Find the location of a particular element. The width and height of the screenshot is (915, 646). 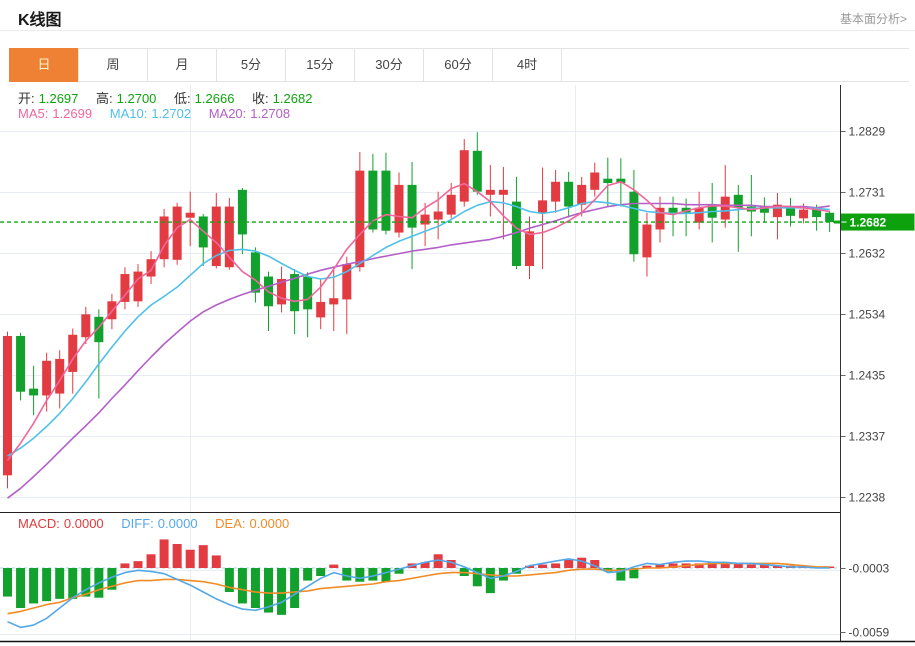

ma5-label: MA5: is located at coordinates (33, 113).